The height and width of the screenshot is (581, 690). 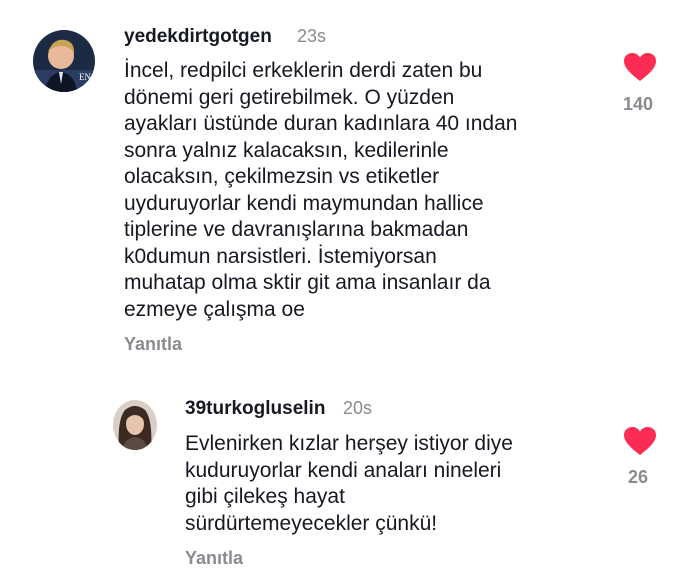 What do you see at coordinates (85, 77) in the screenshot?
I see `avatar-badge: EN` at bounding box center [85, 77].